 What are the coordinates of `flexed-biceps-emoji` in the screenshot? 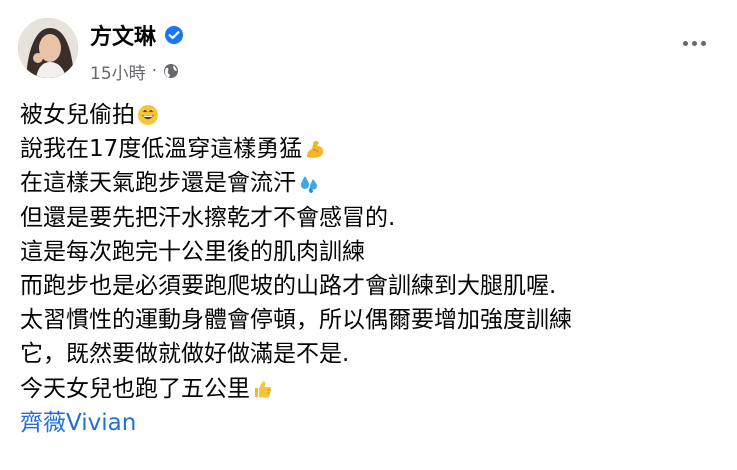 It's located at (315, 149).